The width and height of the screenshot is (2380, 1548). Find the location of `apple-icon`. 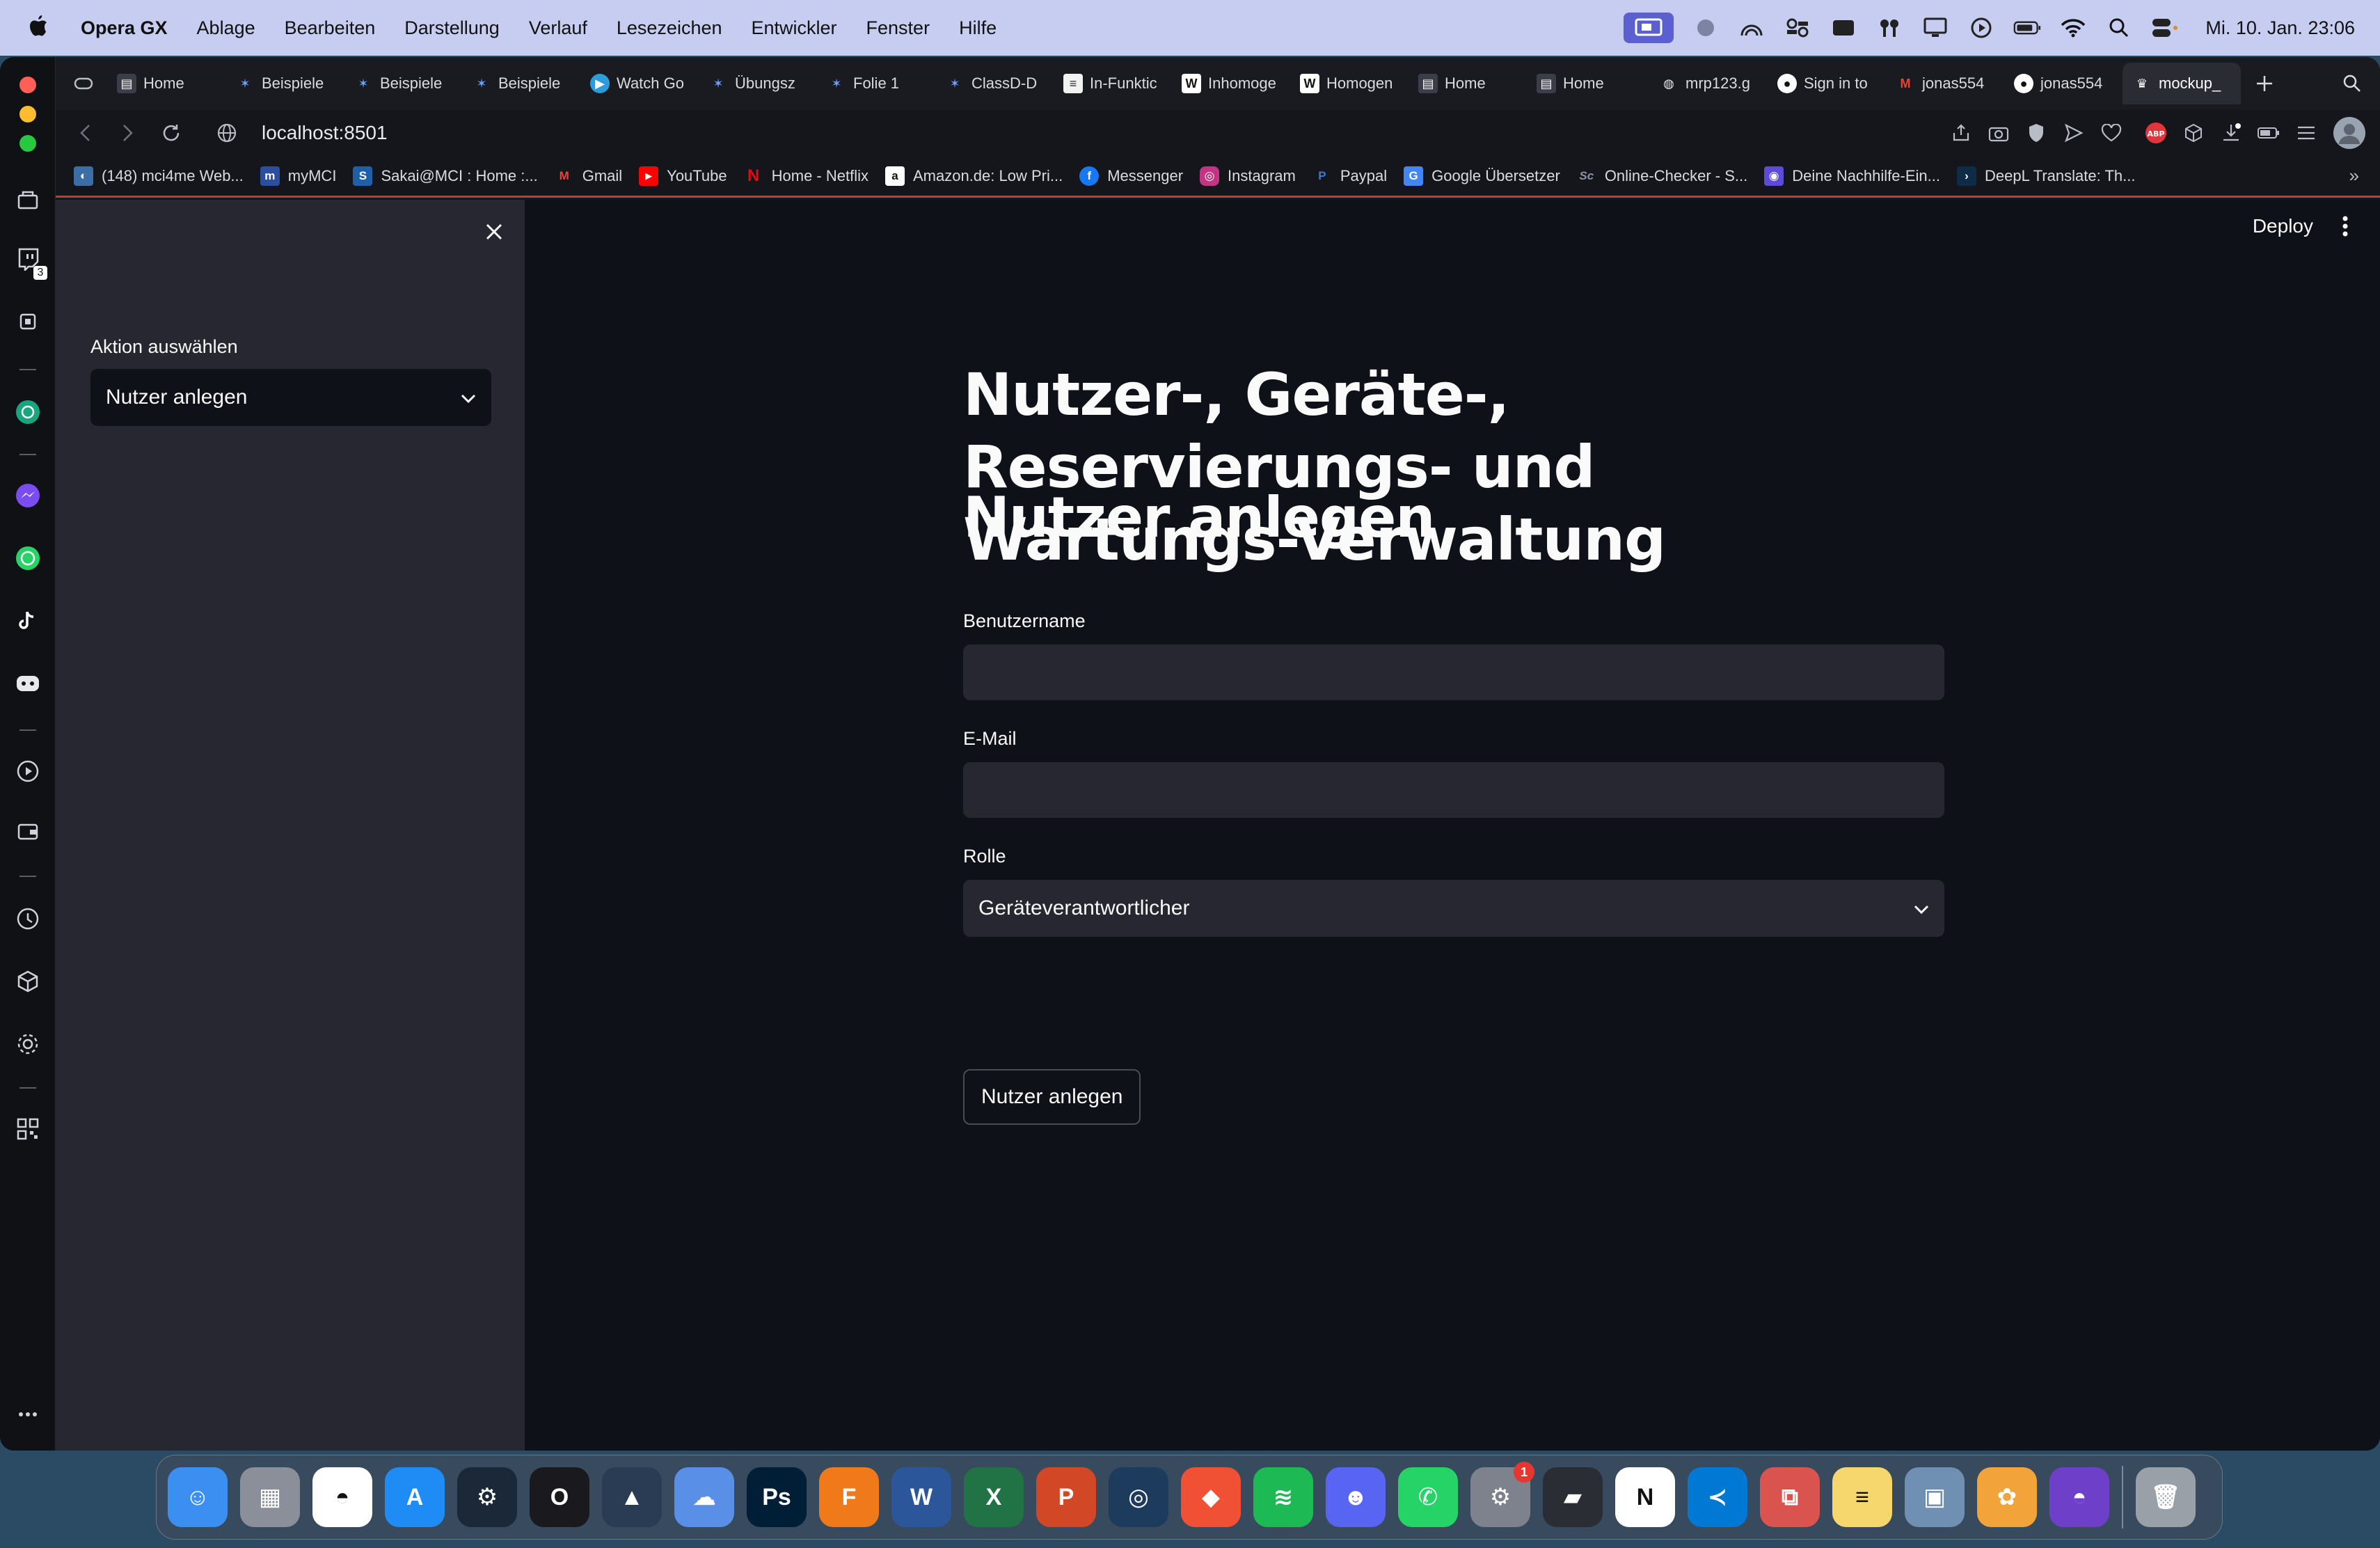

apple-icon is located at coordinates (42, 28).